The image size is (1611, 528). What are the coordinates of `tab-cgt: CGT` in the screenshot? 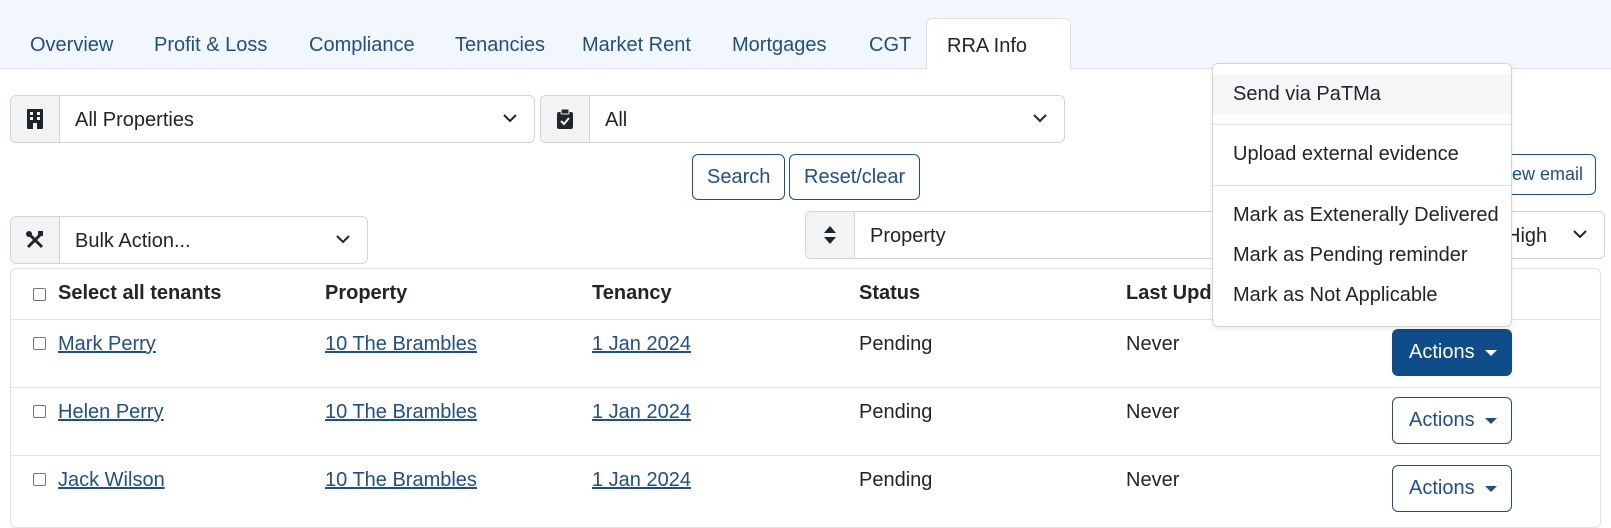 It's located at (890, 43).